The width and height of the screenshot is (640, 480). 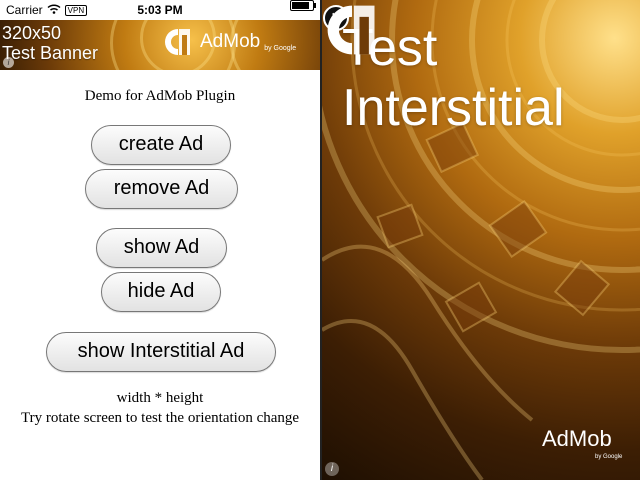 I want to click on status-time: 5:03 PM, so click(x=160, y=10).